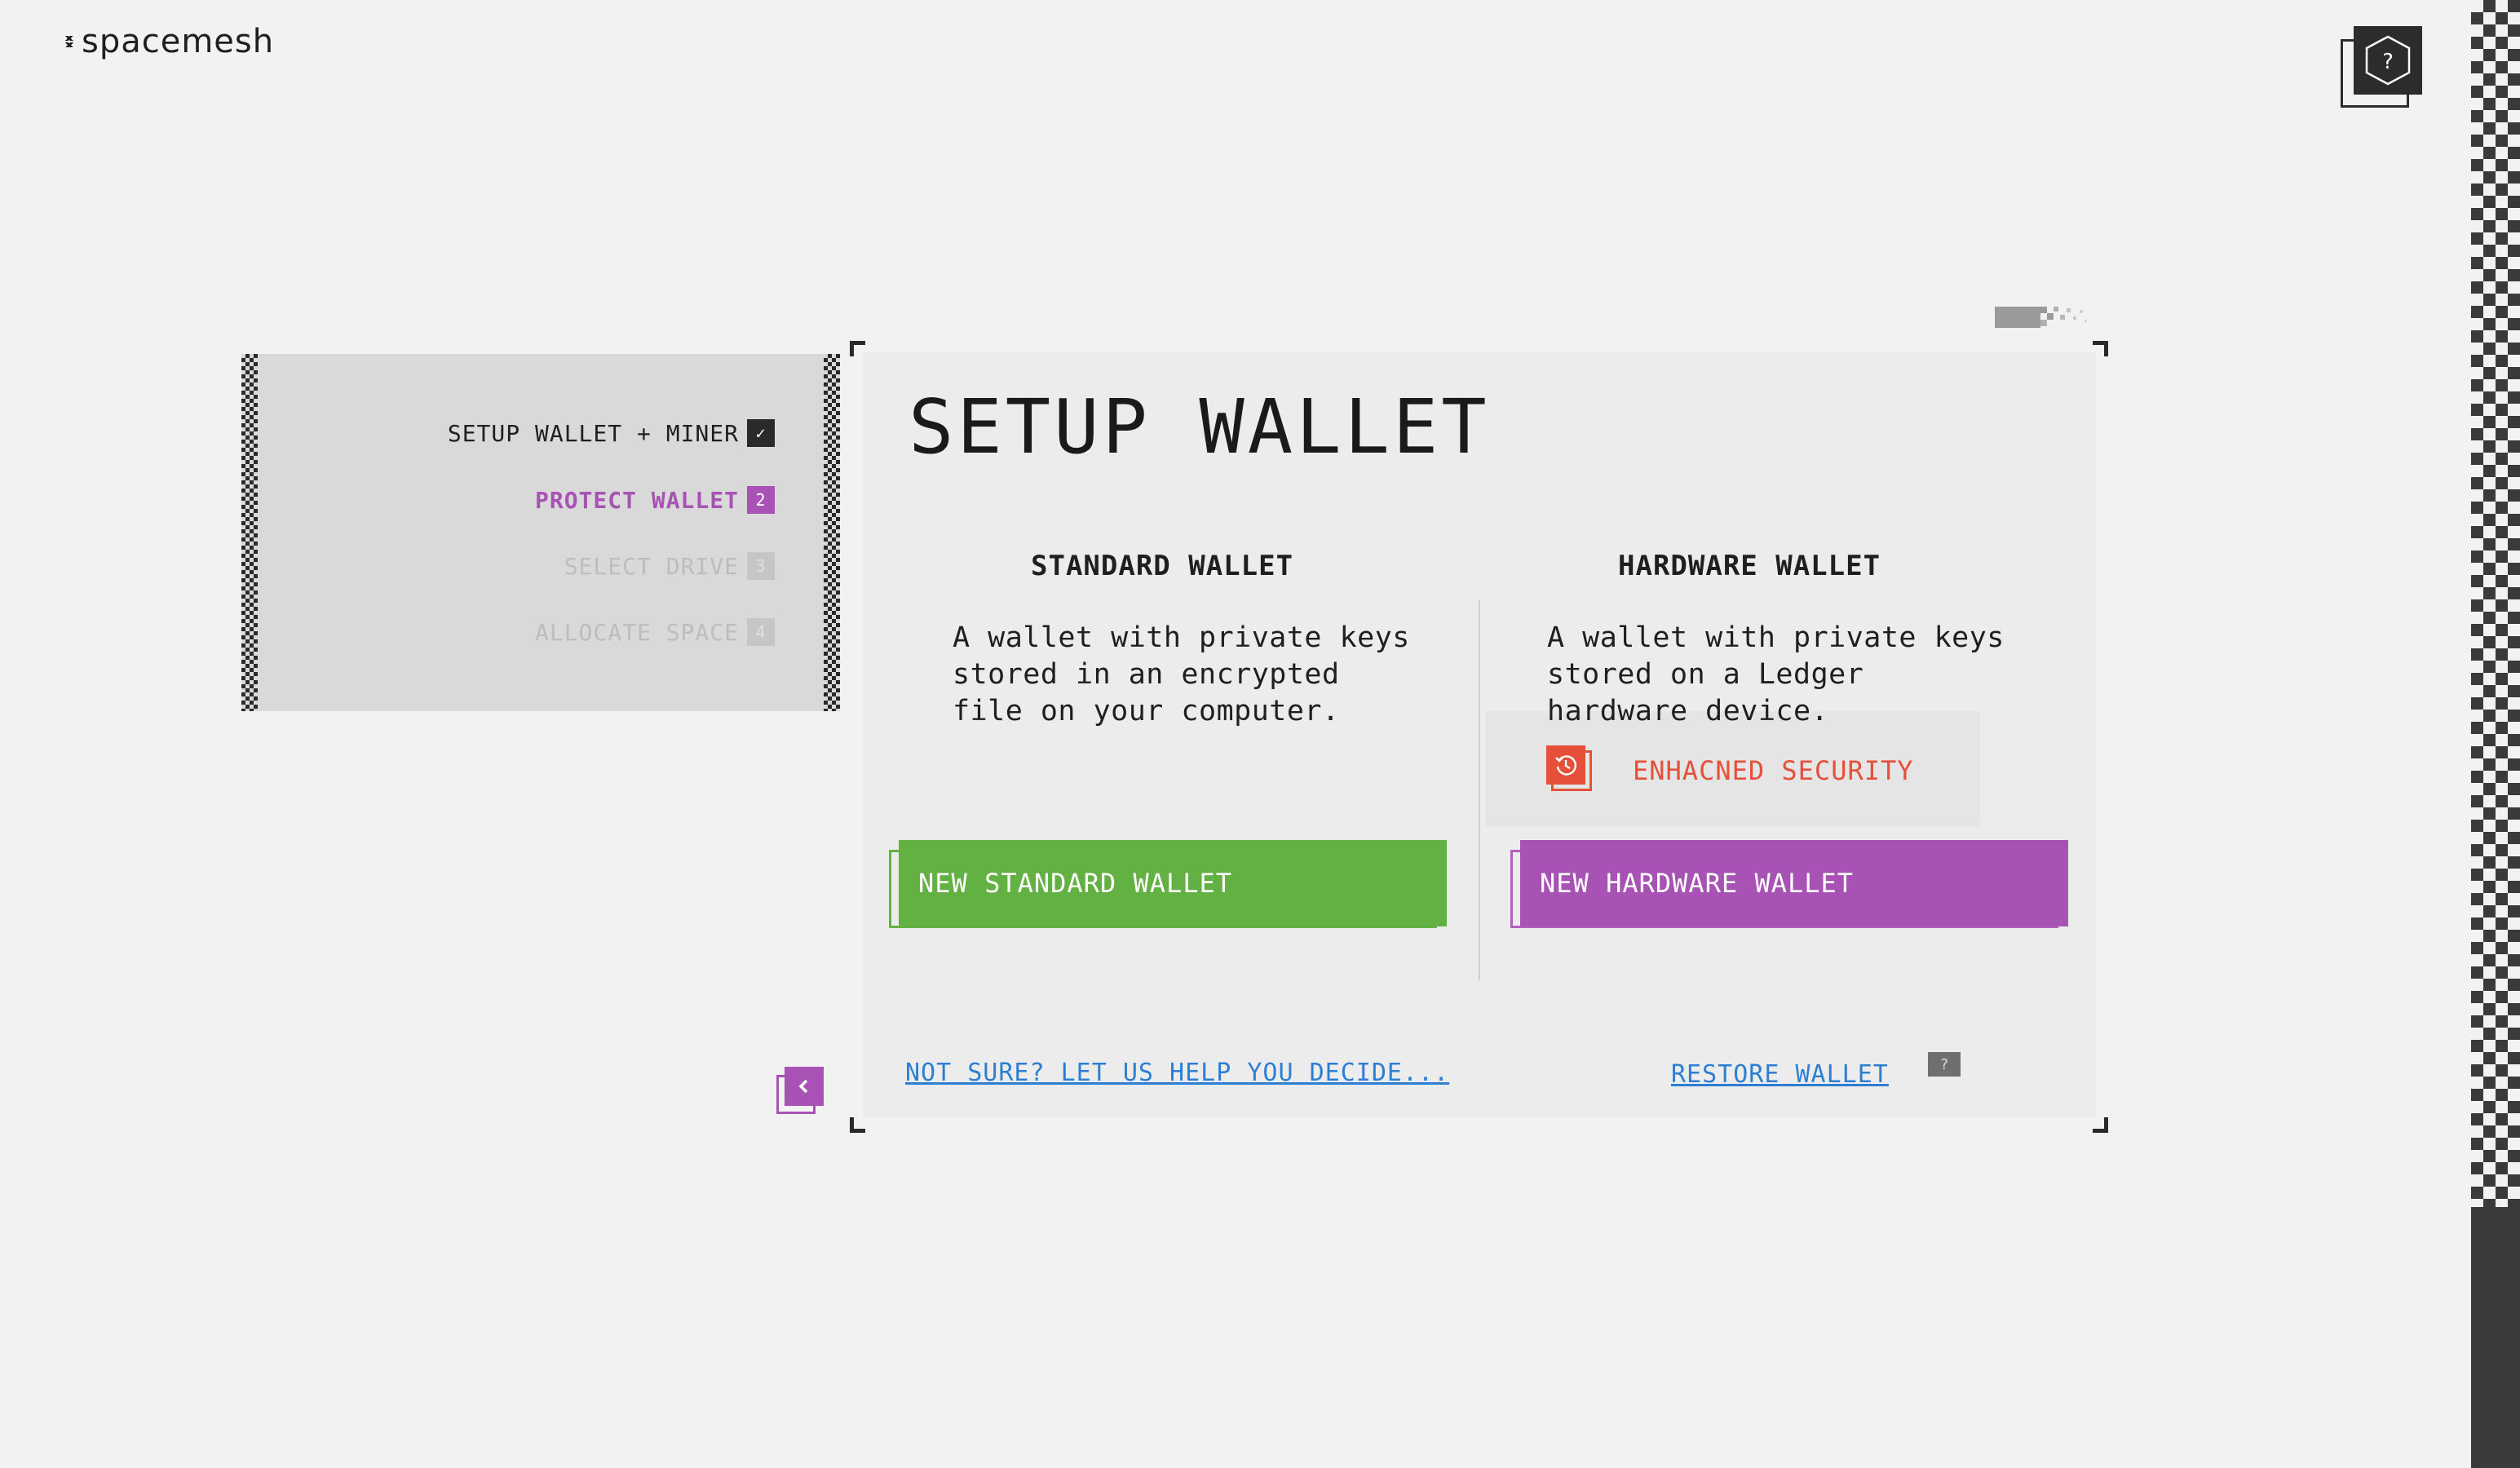  Describe the element at coordinates (651, 566) in the screenshot. I see `step-label: SELECT DRIVE` at that location.